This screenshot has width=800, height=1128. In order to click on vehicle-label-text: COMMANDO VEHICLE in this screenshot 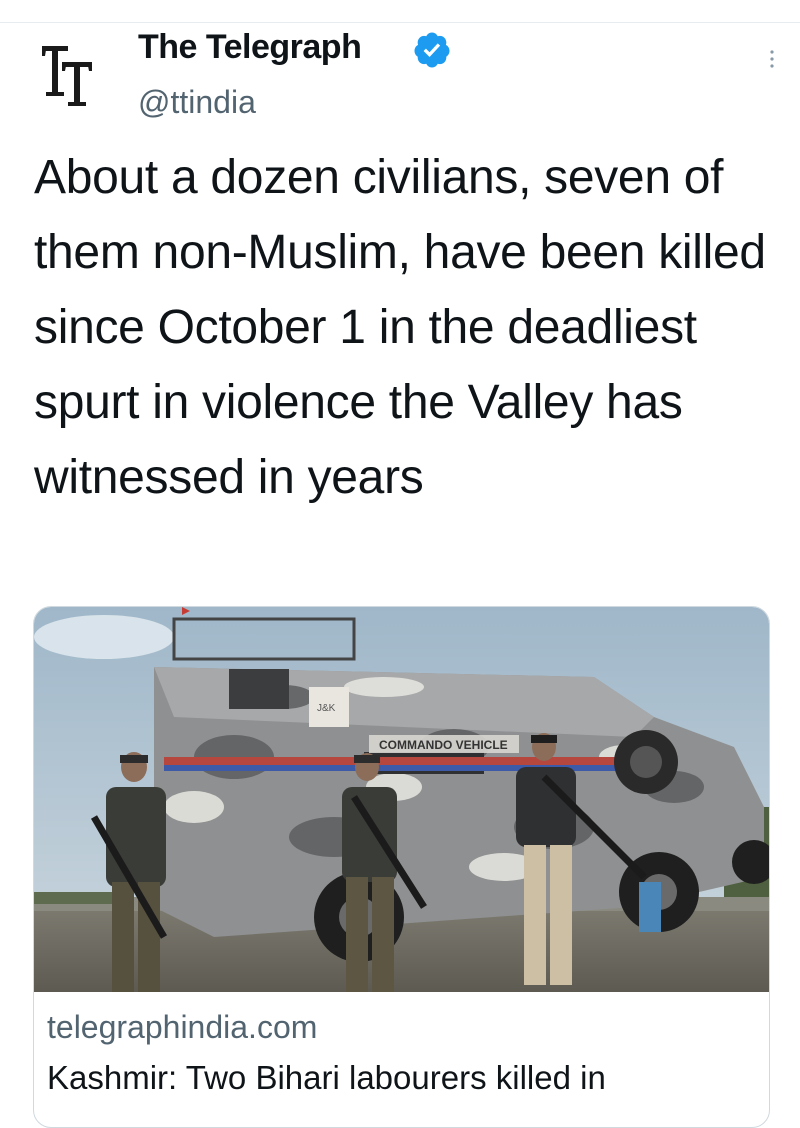, I will do `click(443, 745)`.